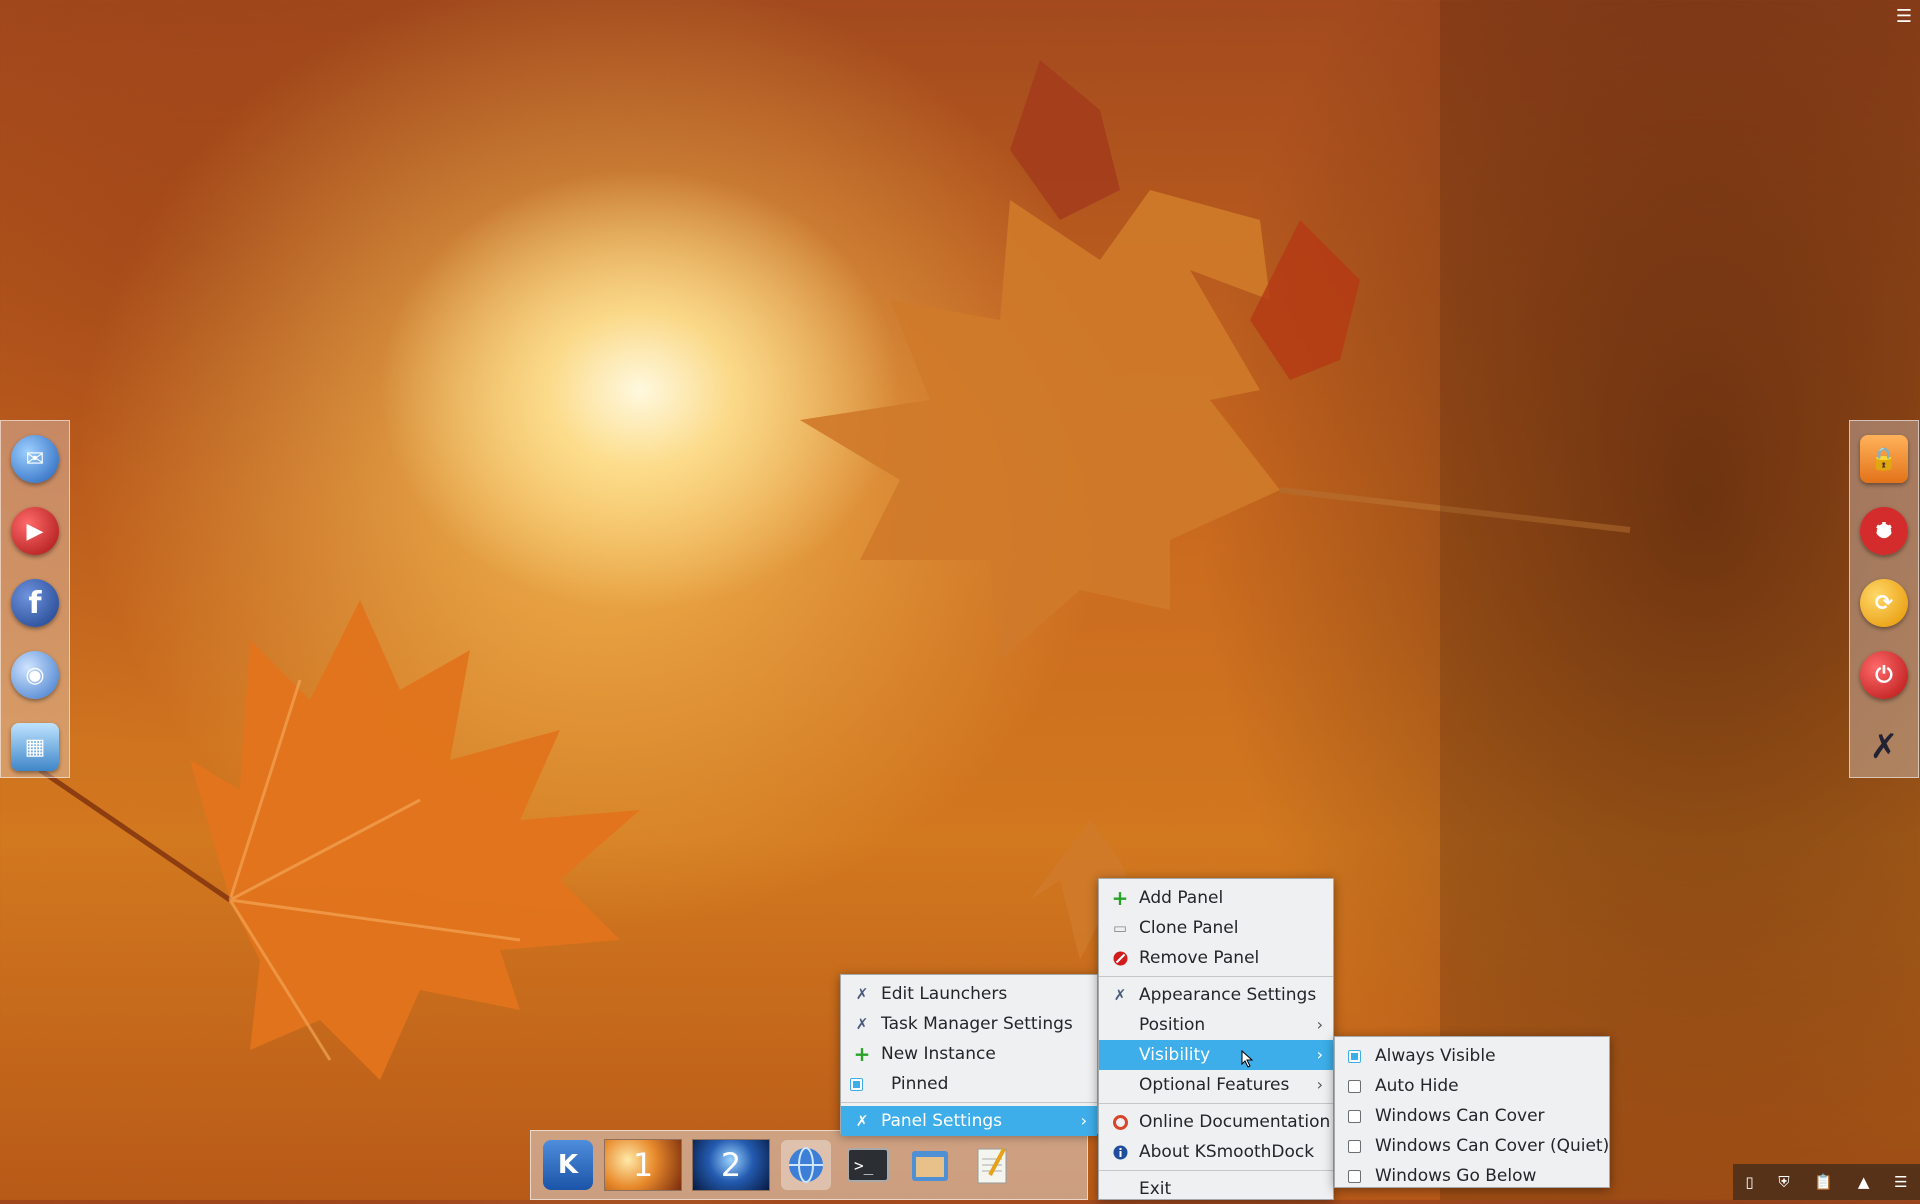  What do you see at coordinates (977, 1024) in the screenshot?
I see `menu-item-label: Task Manager Settings` at bounding box center [977, 1024].